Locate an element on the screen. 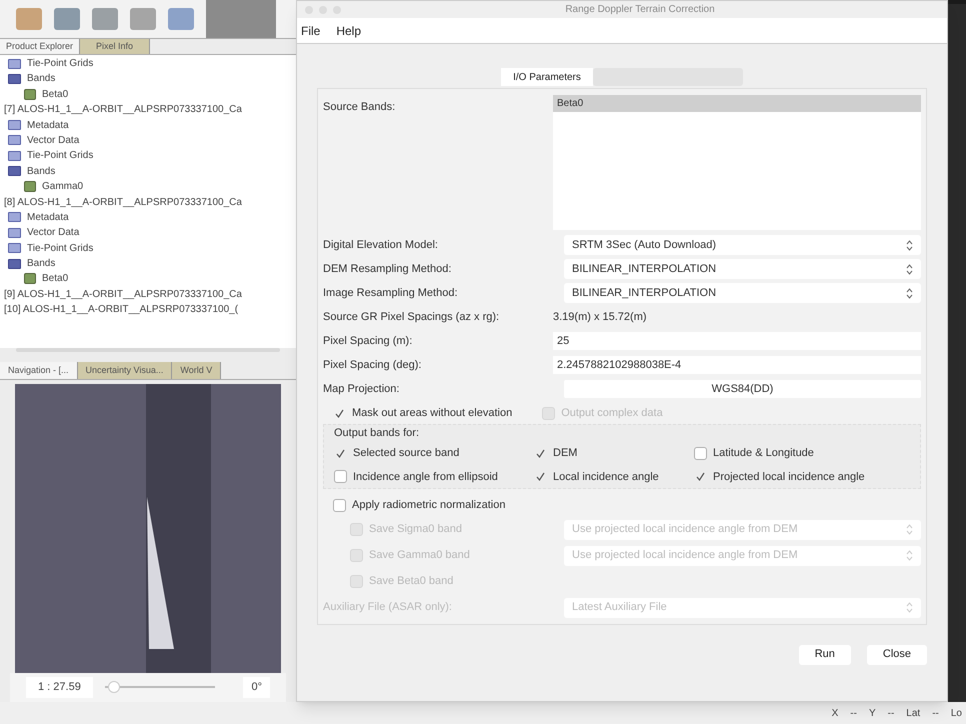  field-label: DEM Resampling Method: is located at coordinates (387, 269).